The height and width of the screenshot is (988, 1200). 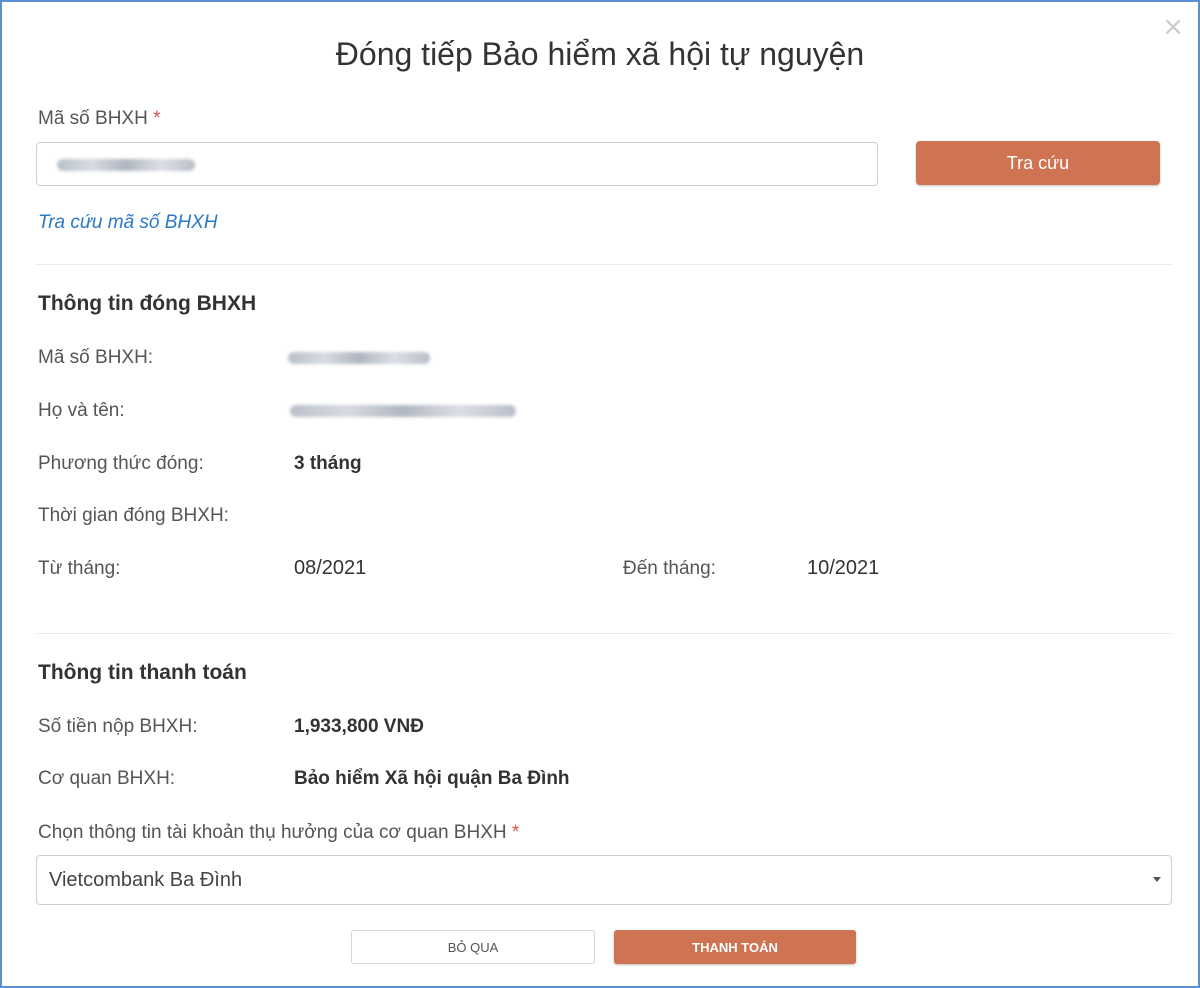 What do you see at coordinates (1157, 879) in the screenshot?
I see `chevron-down-icon` at bounding box center [1157, 879].